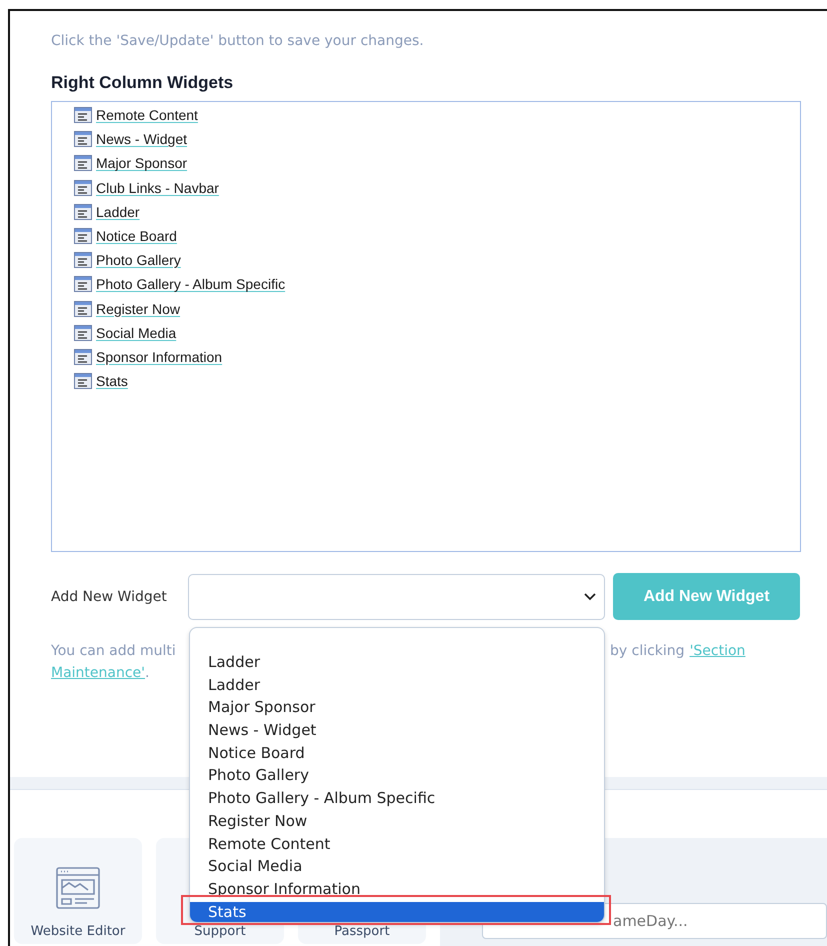 Image resolution: width=827 pixels, height=946 pixels. What do you see at coordinates (397, 888) in the screenshot?
I see `dropdown-option: Sponsor Information` at bounding box center [397, 888].